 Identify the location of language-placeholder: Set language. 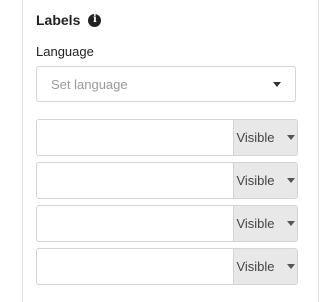
(89, 84).